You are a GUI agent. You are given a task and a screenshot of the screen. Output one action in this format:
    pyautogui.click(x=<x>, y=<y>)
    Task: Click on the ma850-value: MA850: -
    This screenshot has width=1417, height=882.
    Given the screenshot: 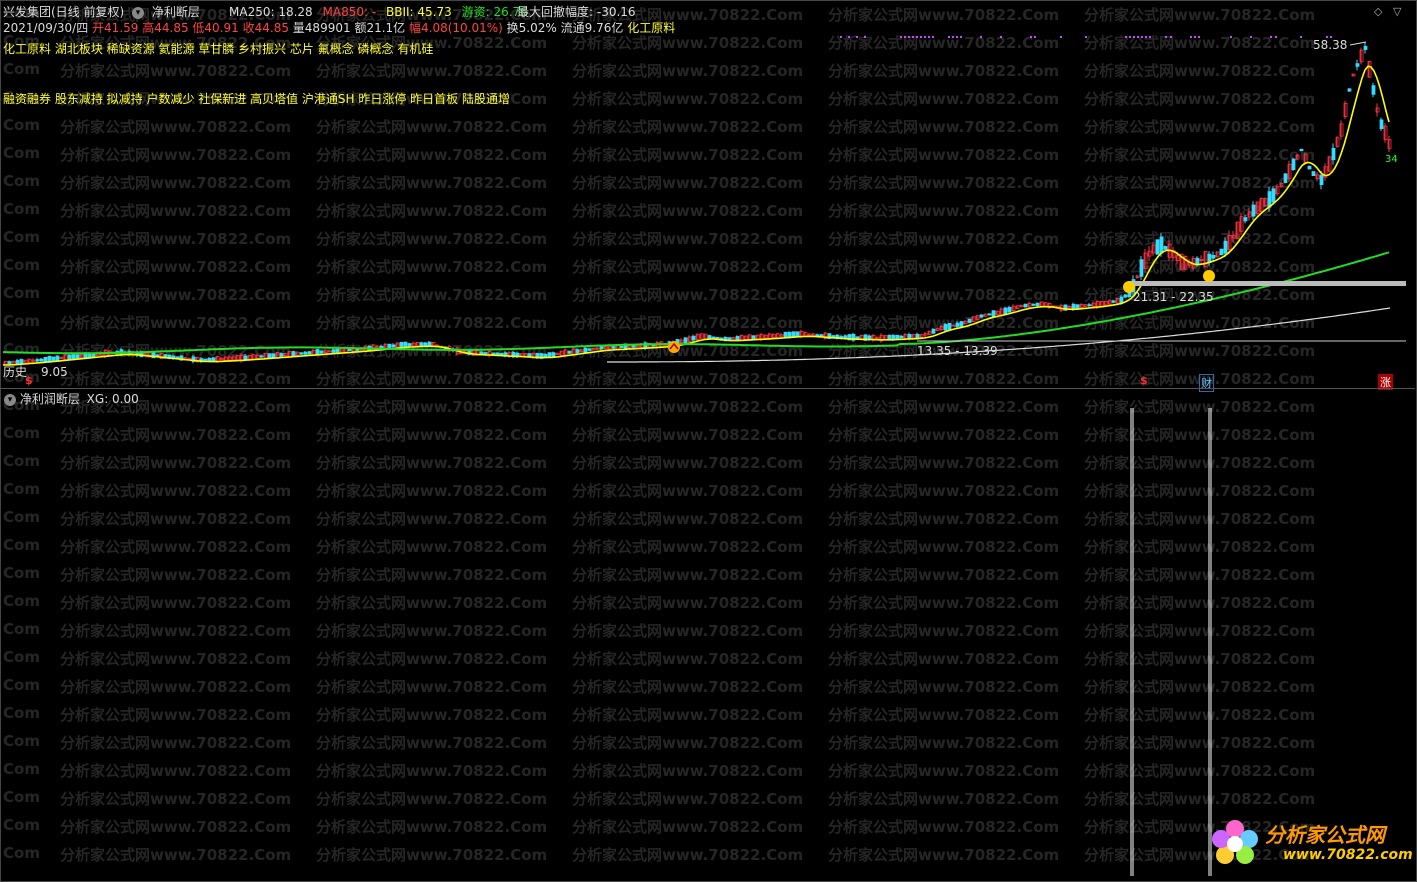 What is the action you would take?
    pyautogui.click(x=349, y=12)
    